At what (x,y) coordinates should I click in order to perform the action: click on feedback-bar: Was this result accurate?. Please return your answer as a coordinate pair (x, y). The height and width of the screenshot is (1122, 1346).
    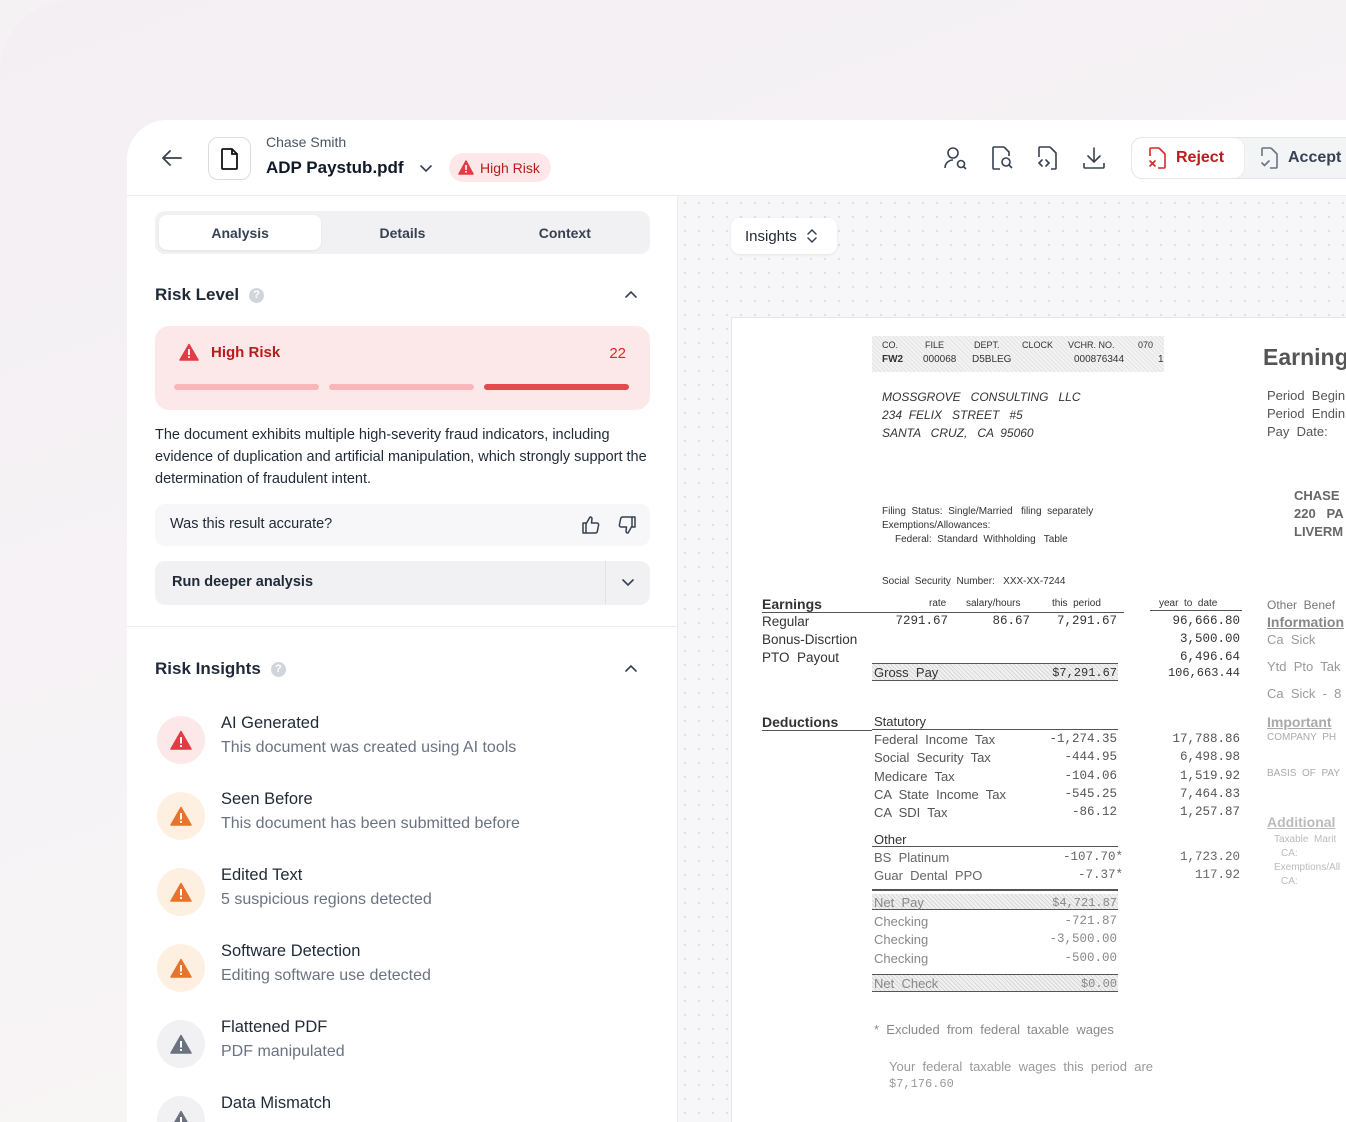
    Looking at the image, I should click on (402, 525).